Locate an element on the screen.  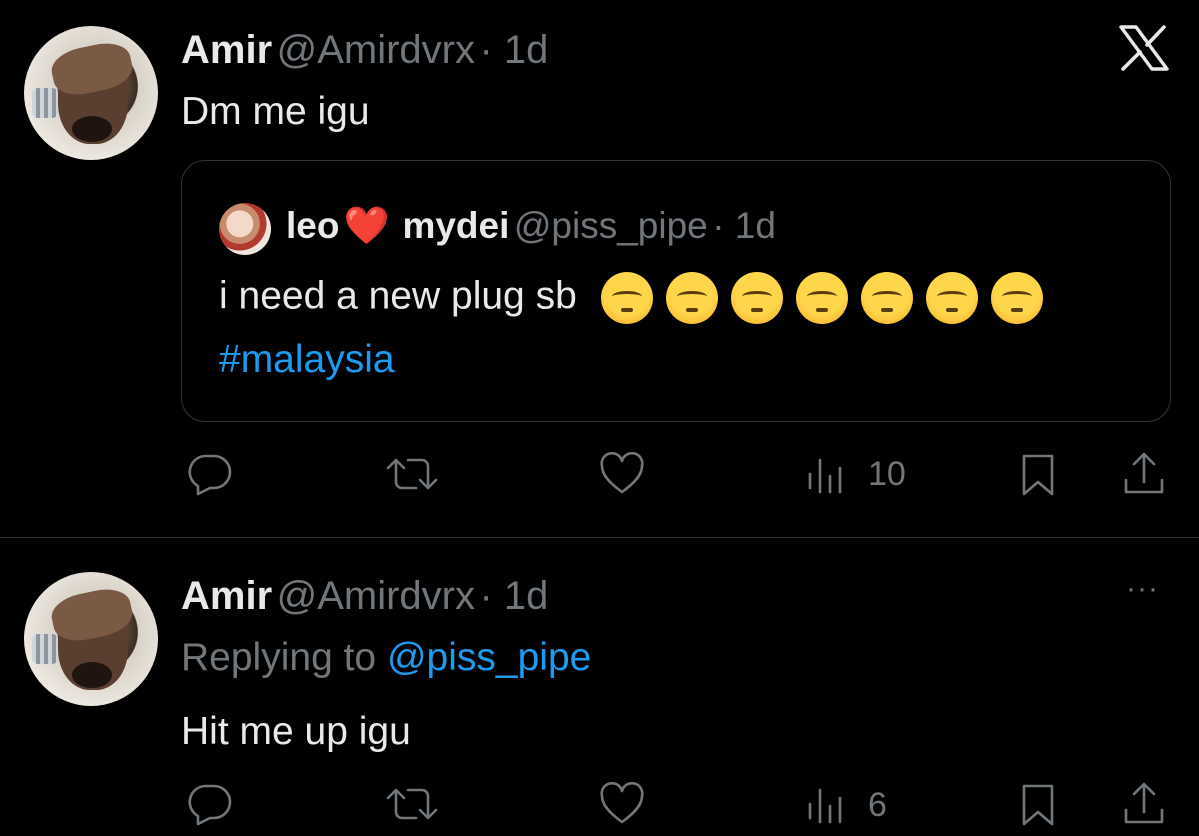
tweet-text: Hit me up igu is located at coordinates (296, 731).